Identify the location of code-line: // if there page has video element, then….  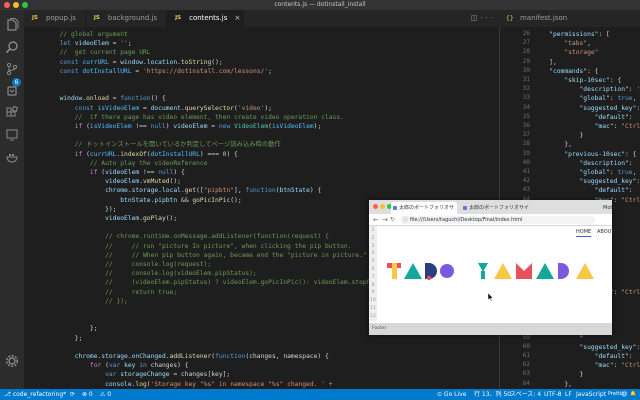
(198, 117).